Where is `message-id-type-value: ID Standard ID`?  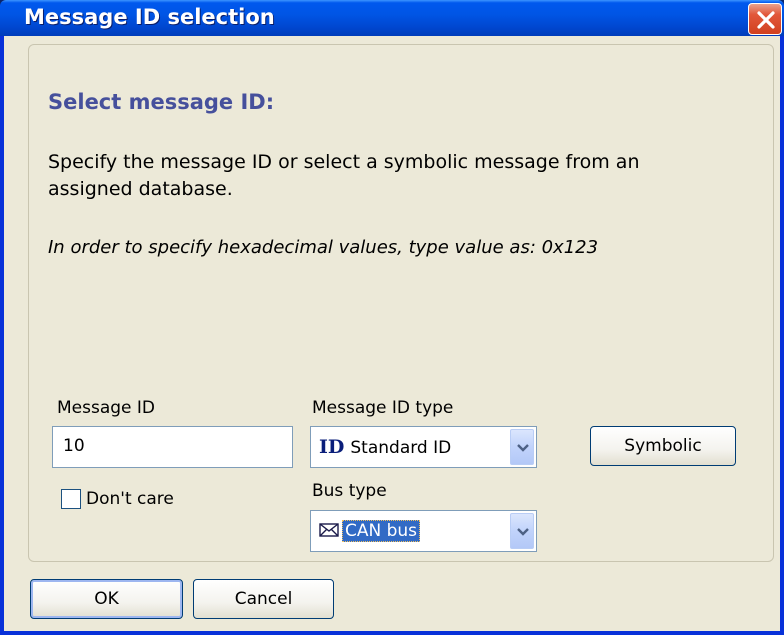 message-id-type-value: ID Standard ID is located at coordinates (385, 447).